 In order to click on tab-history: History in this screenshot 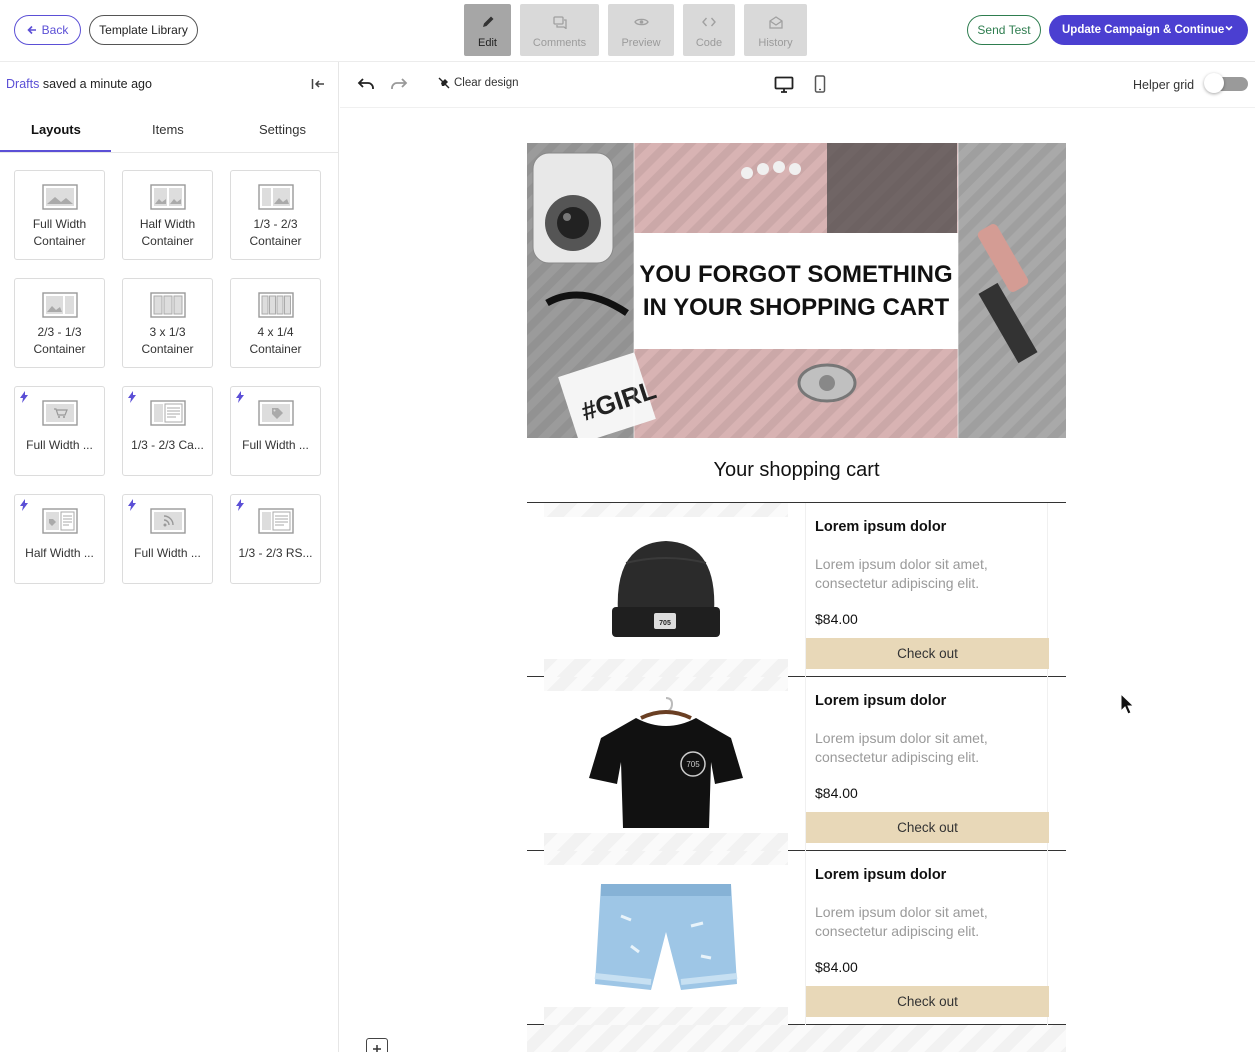, I will do `click(775, 30)`.